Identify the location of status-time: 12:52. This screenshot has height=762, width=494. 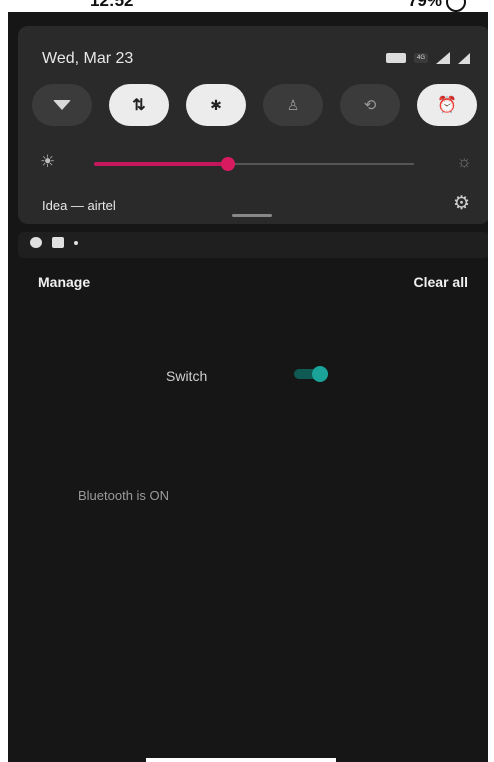
(112, 5).